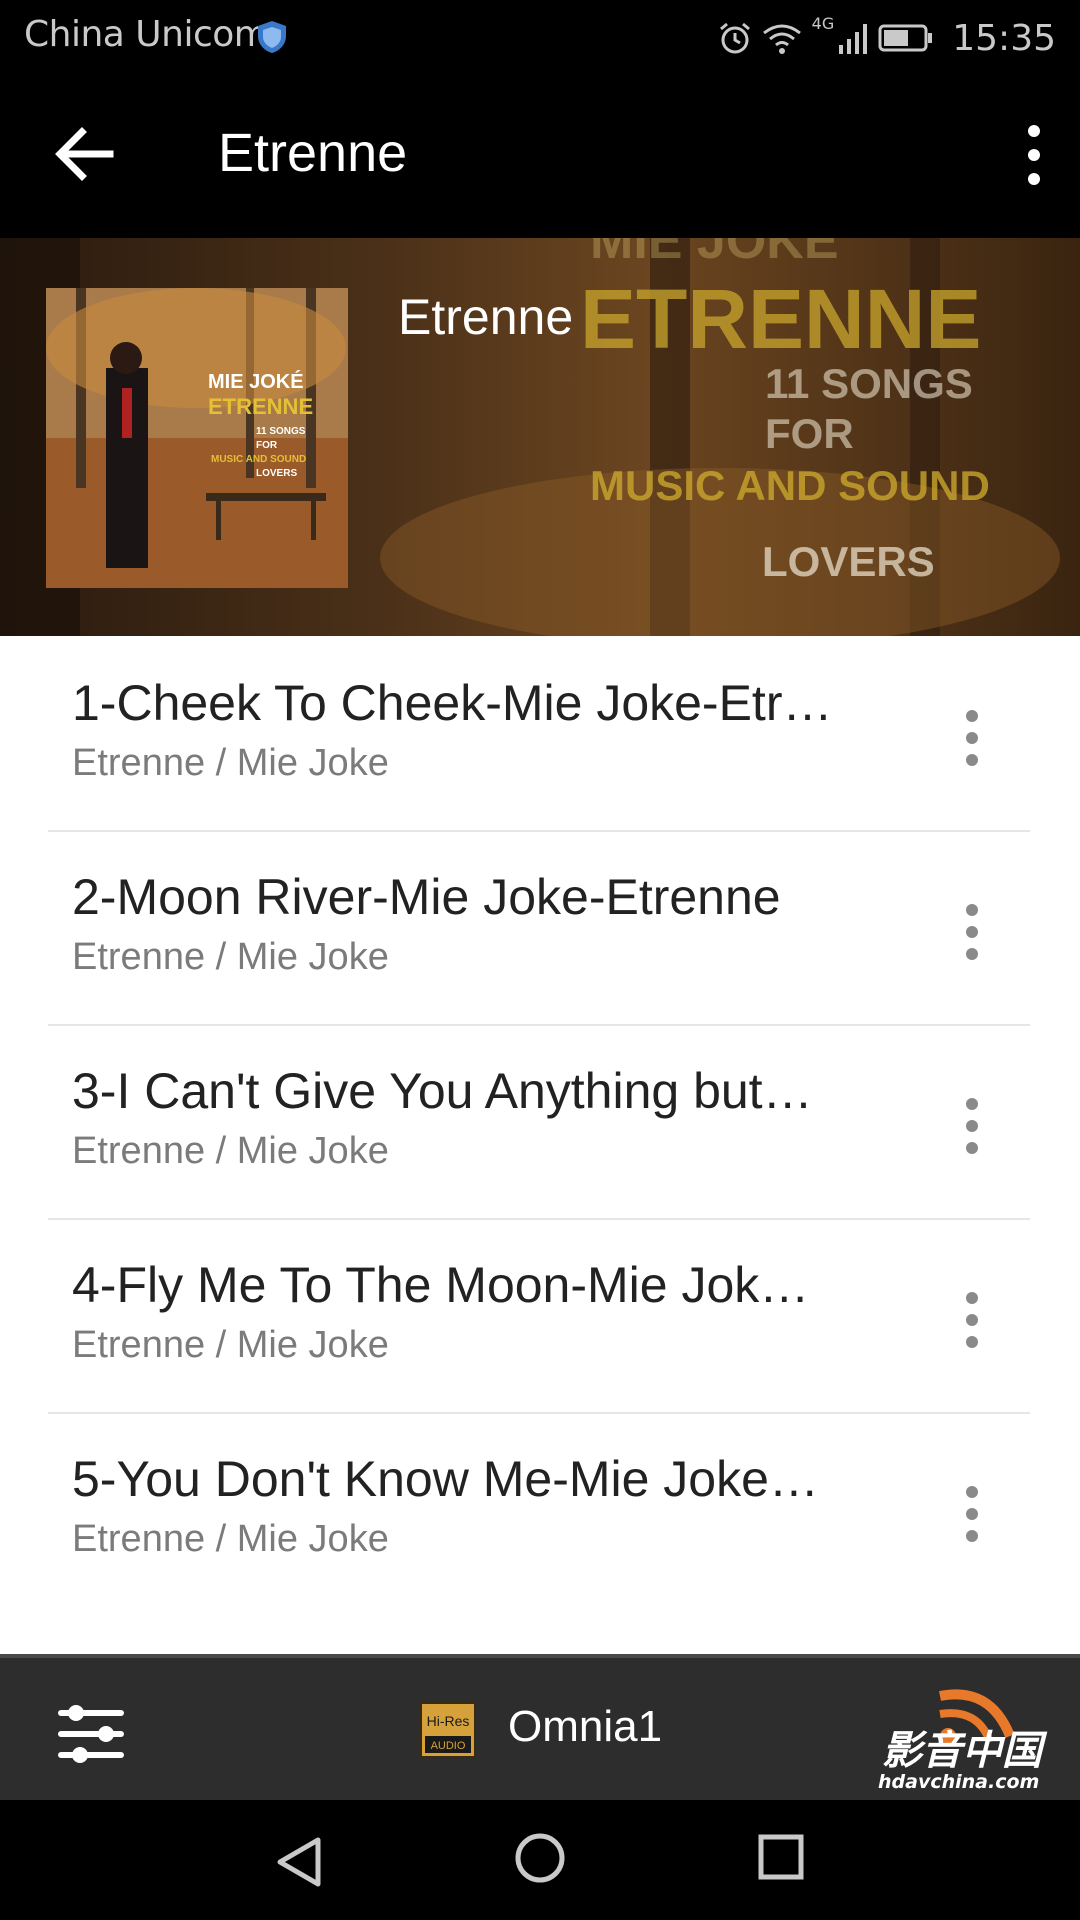  Describe the element at coordinates (272, 37) in the screenshot. I see `shield-icon` at that location.